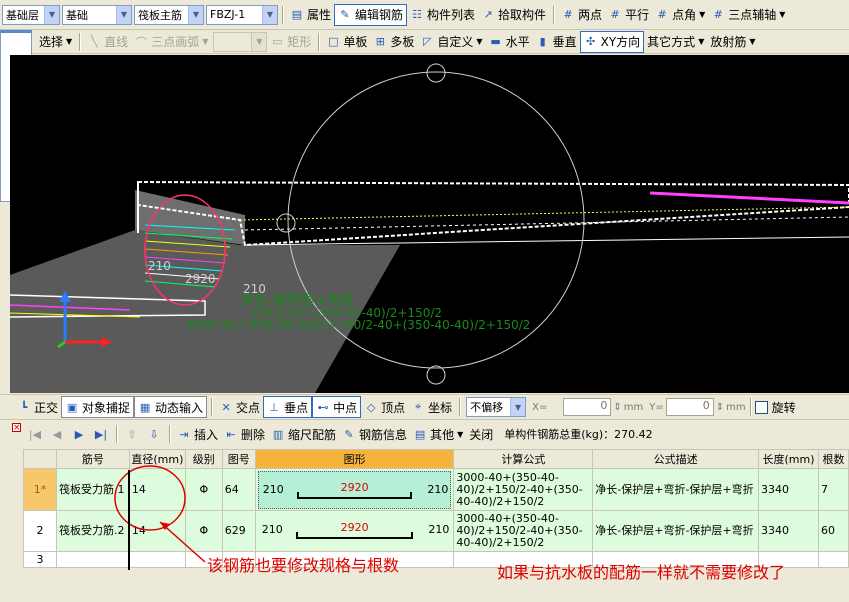 Image resolution: width=849 pixels, height=602 pixels. Describe the element at coordinates (238, 489) in the screenshot. I see `cell-shape-no: 64` at that location.